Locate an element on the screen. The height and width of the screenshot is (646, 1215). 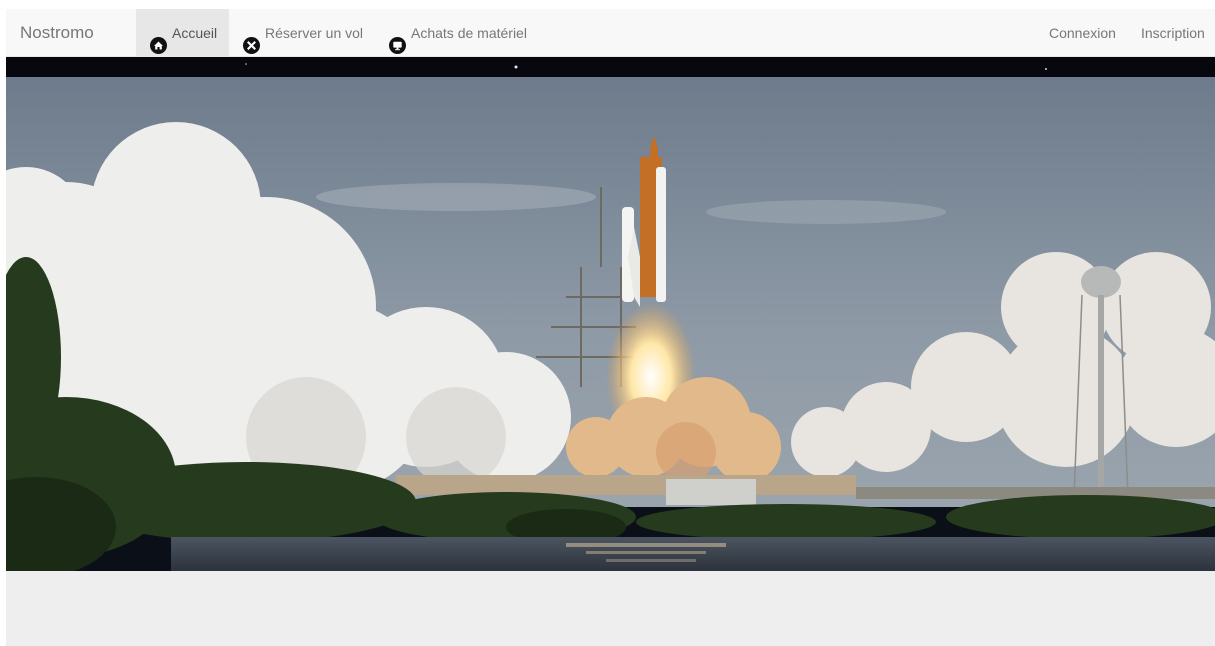
nav-item-label: Accueil is located at coordinates (195, 33).